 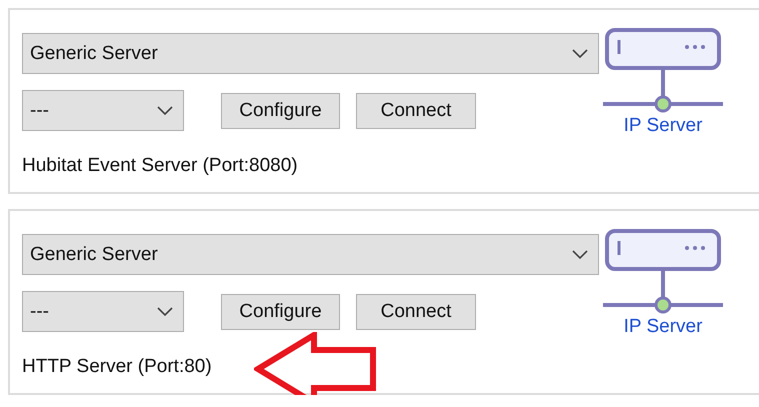 I want to click on server-description: HTTP Server (Port:80), so click(x=117, y=367).